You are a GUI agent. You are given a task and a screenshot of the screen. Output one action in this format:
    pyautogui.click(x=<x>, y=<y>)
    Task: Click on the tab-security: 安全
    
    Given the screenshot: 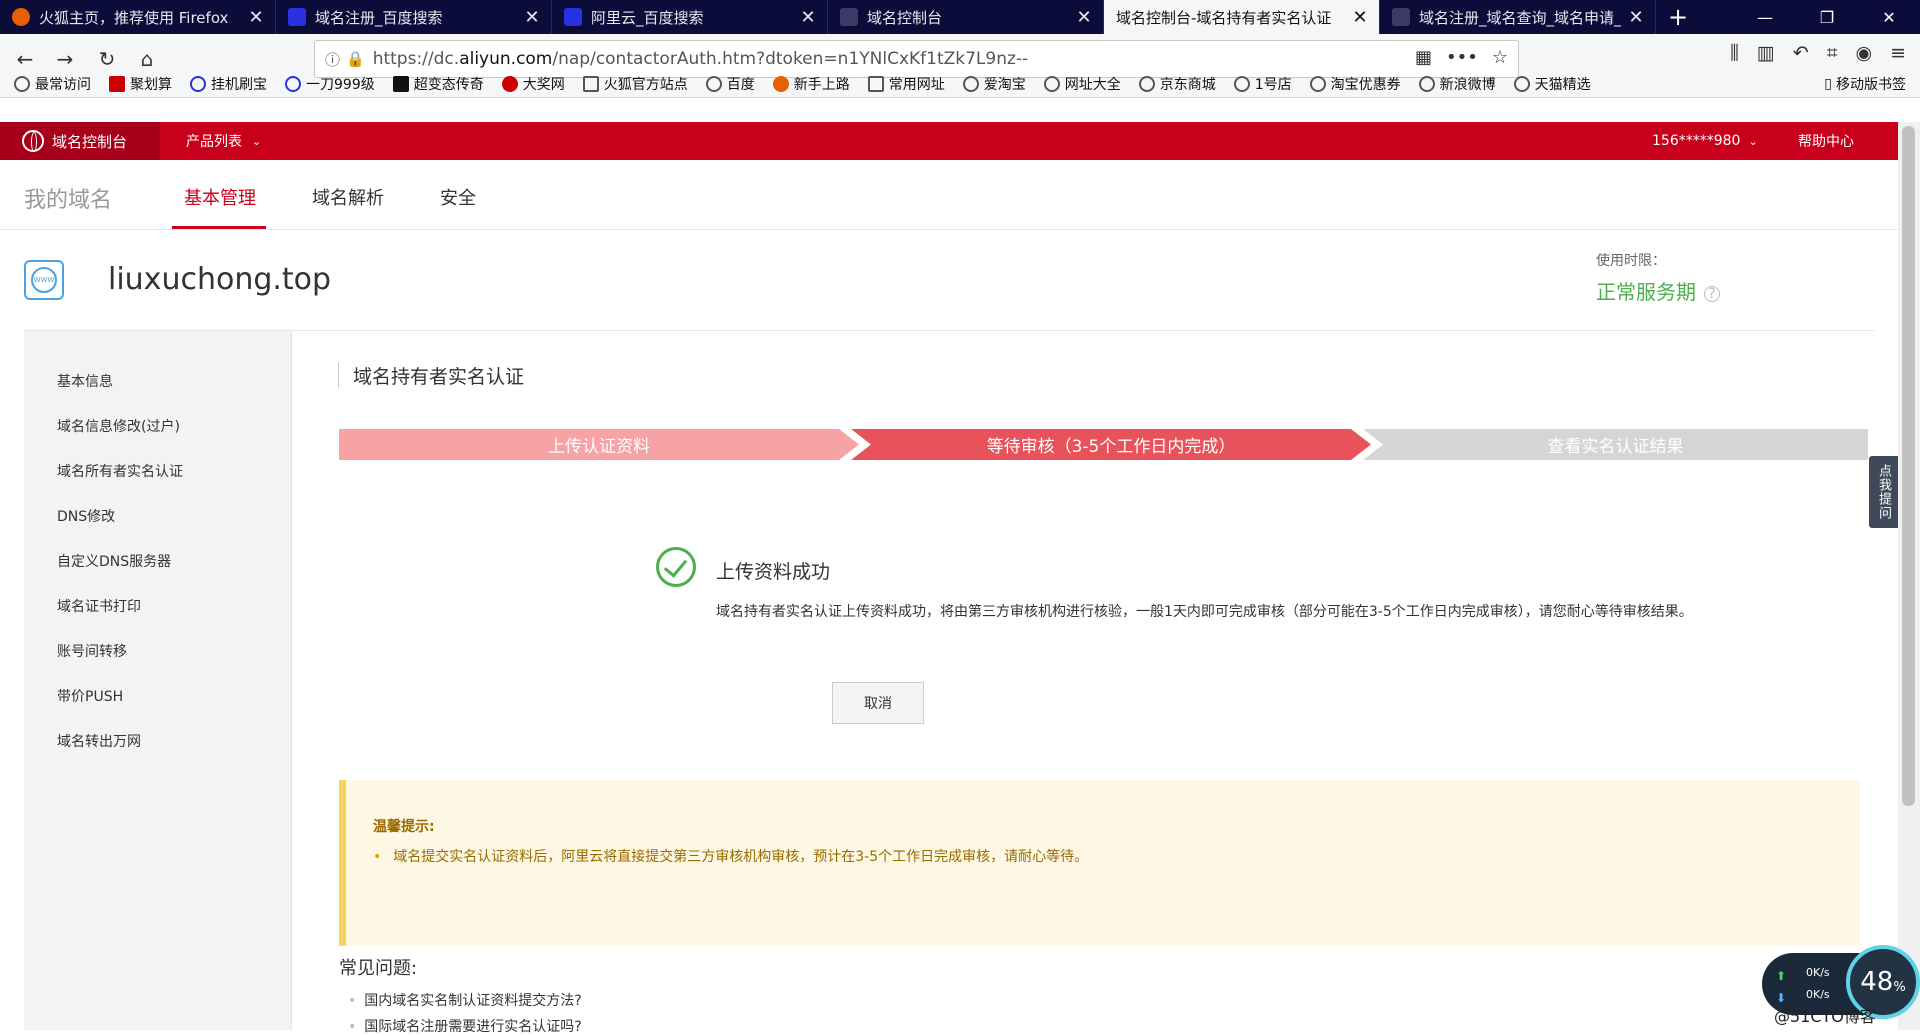 What is the action you would take?
    pyautogui.click(x=458, y=197)
    